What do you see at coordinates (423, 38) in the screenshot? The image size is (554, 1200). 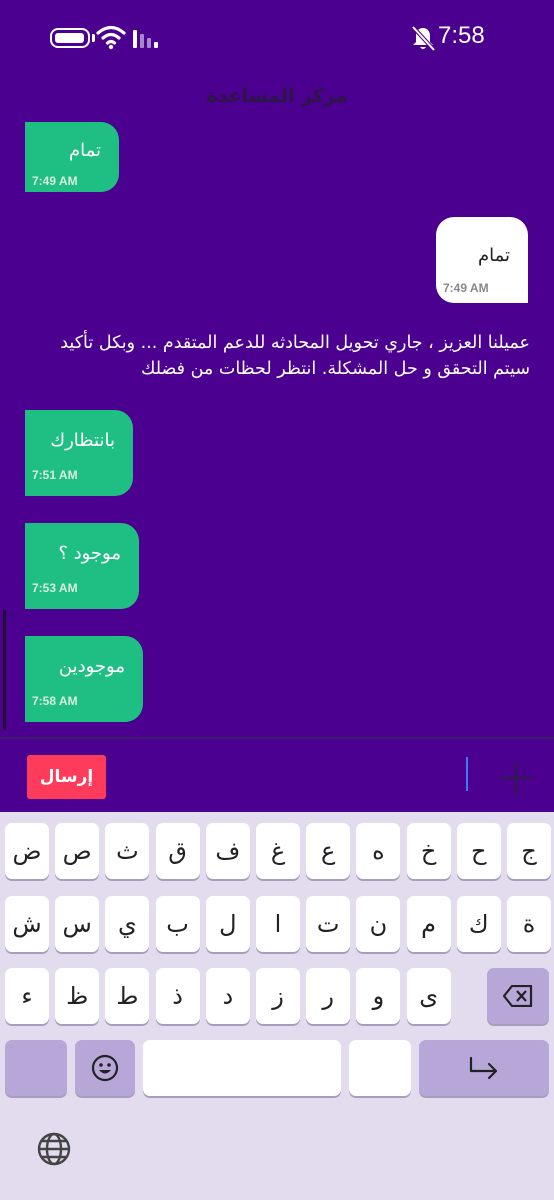 I see `bell-muted-icon` at bounding box center [423, 38].